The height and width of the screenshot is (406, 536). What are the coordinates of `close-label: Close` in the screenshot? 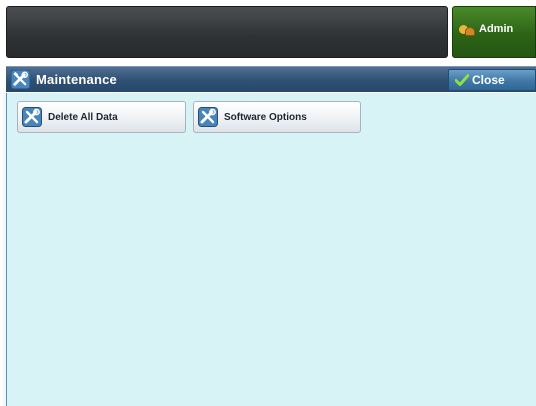 It's located at (488, 80).